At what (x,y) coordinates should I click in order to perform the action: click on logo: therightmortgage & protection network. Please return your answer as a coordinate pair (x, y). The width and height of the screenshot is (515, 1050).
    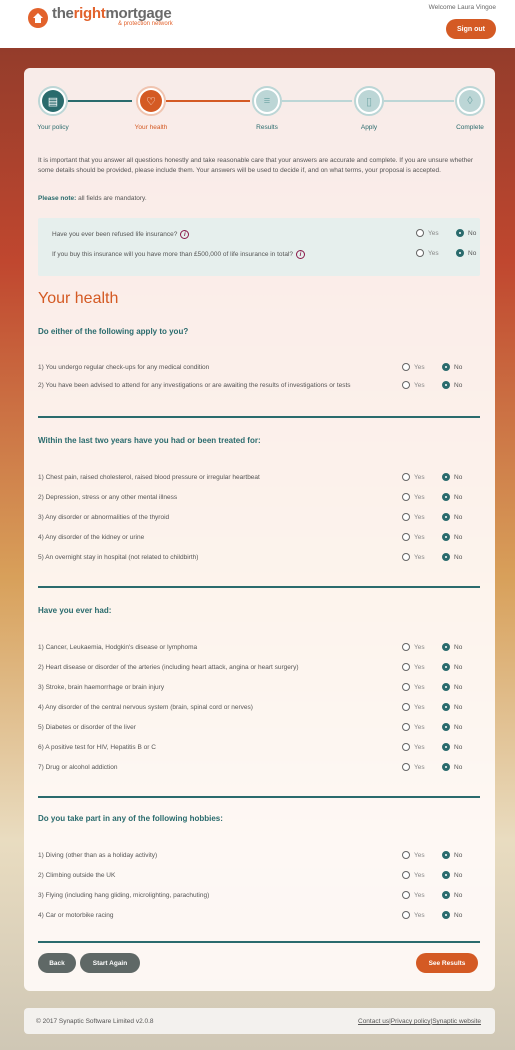
    Looking at the image, I should click on (100, 17).